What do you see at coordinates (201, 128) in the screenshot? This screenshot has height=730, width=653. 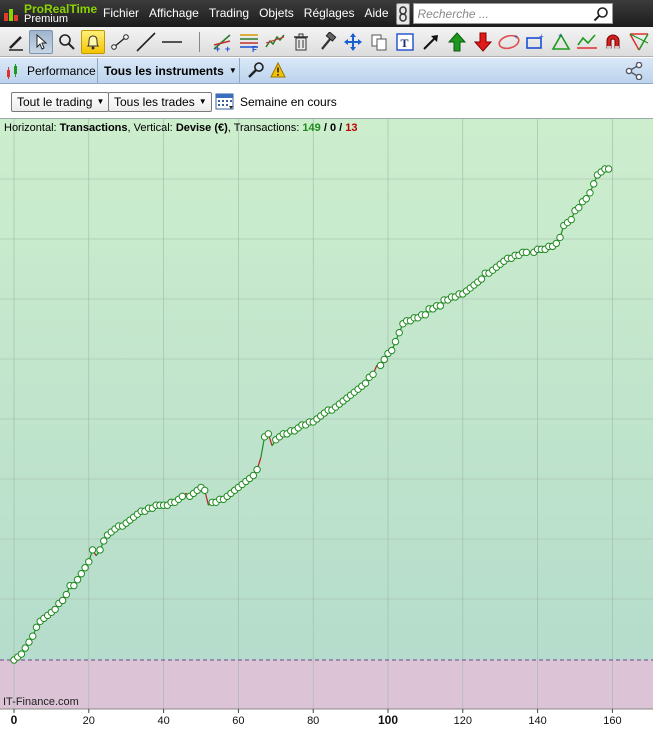 I see `vertical-value: Devise (€)` at bounding box center [201, 128].